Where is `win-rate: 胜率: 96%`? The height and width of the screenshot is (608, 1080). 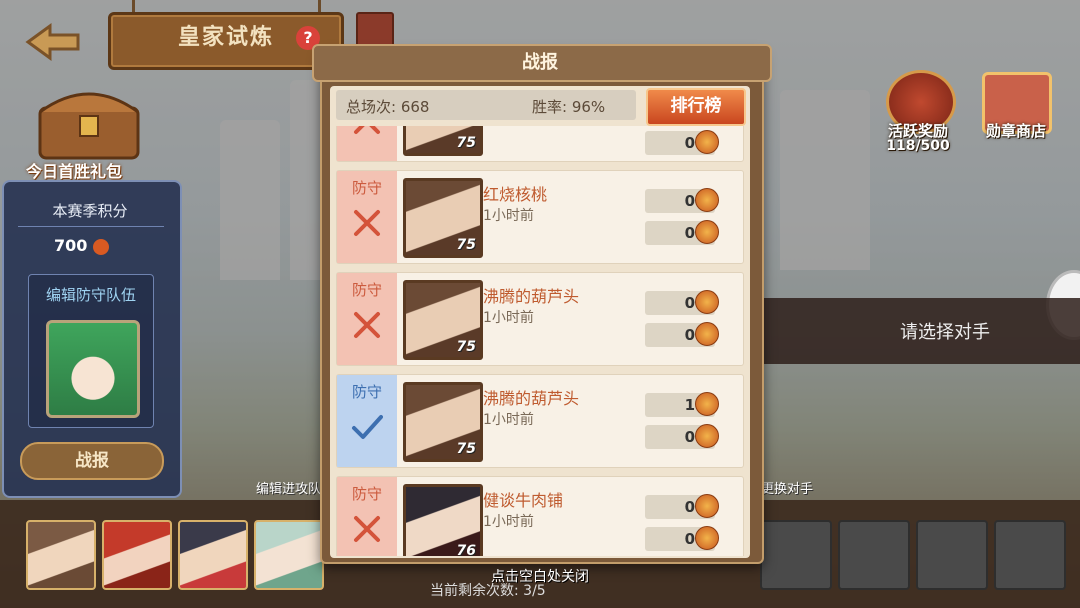 win-rate: 胜率: 96% is located at coordinates (569, 107).